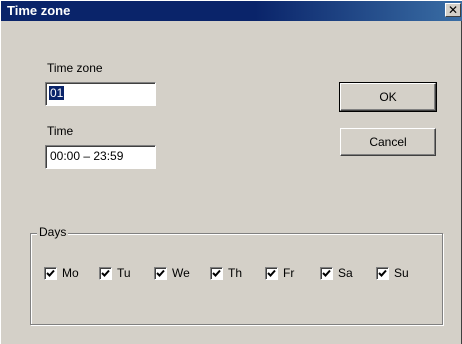 This screenshot has height=344, width=462. Describe the element at coordinates (87, 156) in the screenshot. I see `time-range-value: 00:00 – 23:59` at that location.